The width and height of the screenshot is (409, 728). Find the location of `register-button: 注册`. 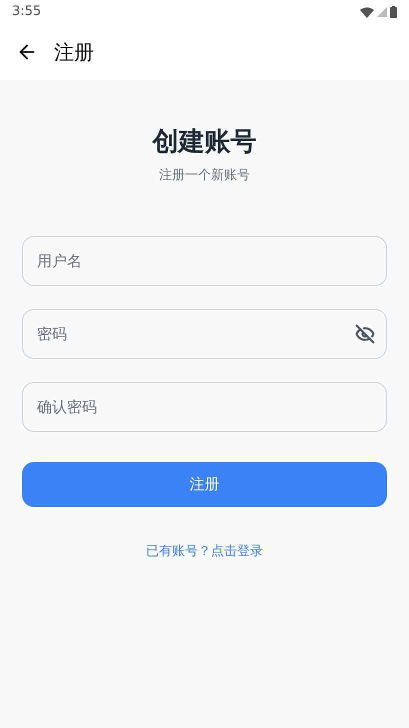

register-button: 注册 is located at coordinates (204, 484).